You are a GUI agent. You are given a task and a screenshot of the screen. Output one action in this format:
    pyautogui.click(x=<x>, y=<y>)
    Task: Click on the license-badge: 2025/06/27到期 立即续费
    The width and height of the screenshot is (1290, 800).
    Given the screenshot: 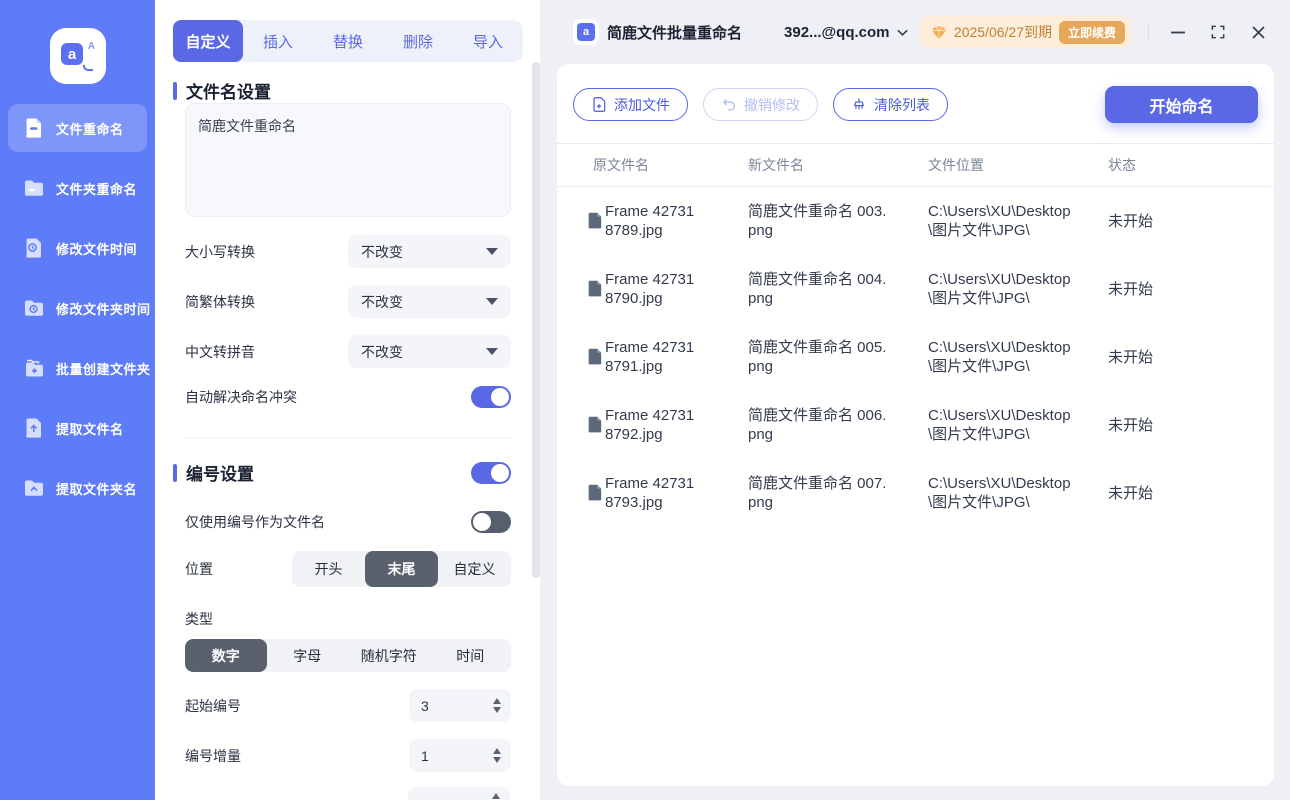 What is the action you would take?
    pyautogui.click(x=1025, y=32)
    